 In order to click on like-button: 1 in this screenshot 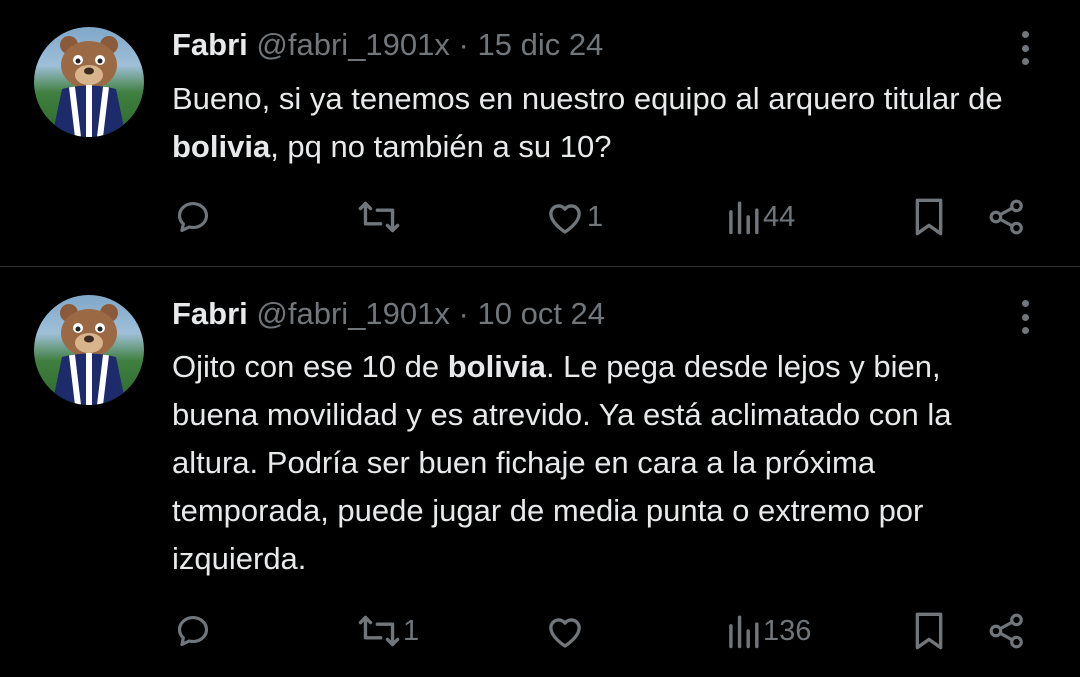, I will do `click(574, 217)`.